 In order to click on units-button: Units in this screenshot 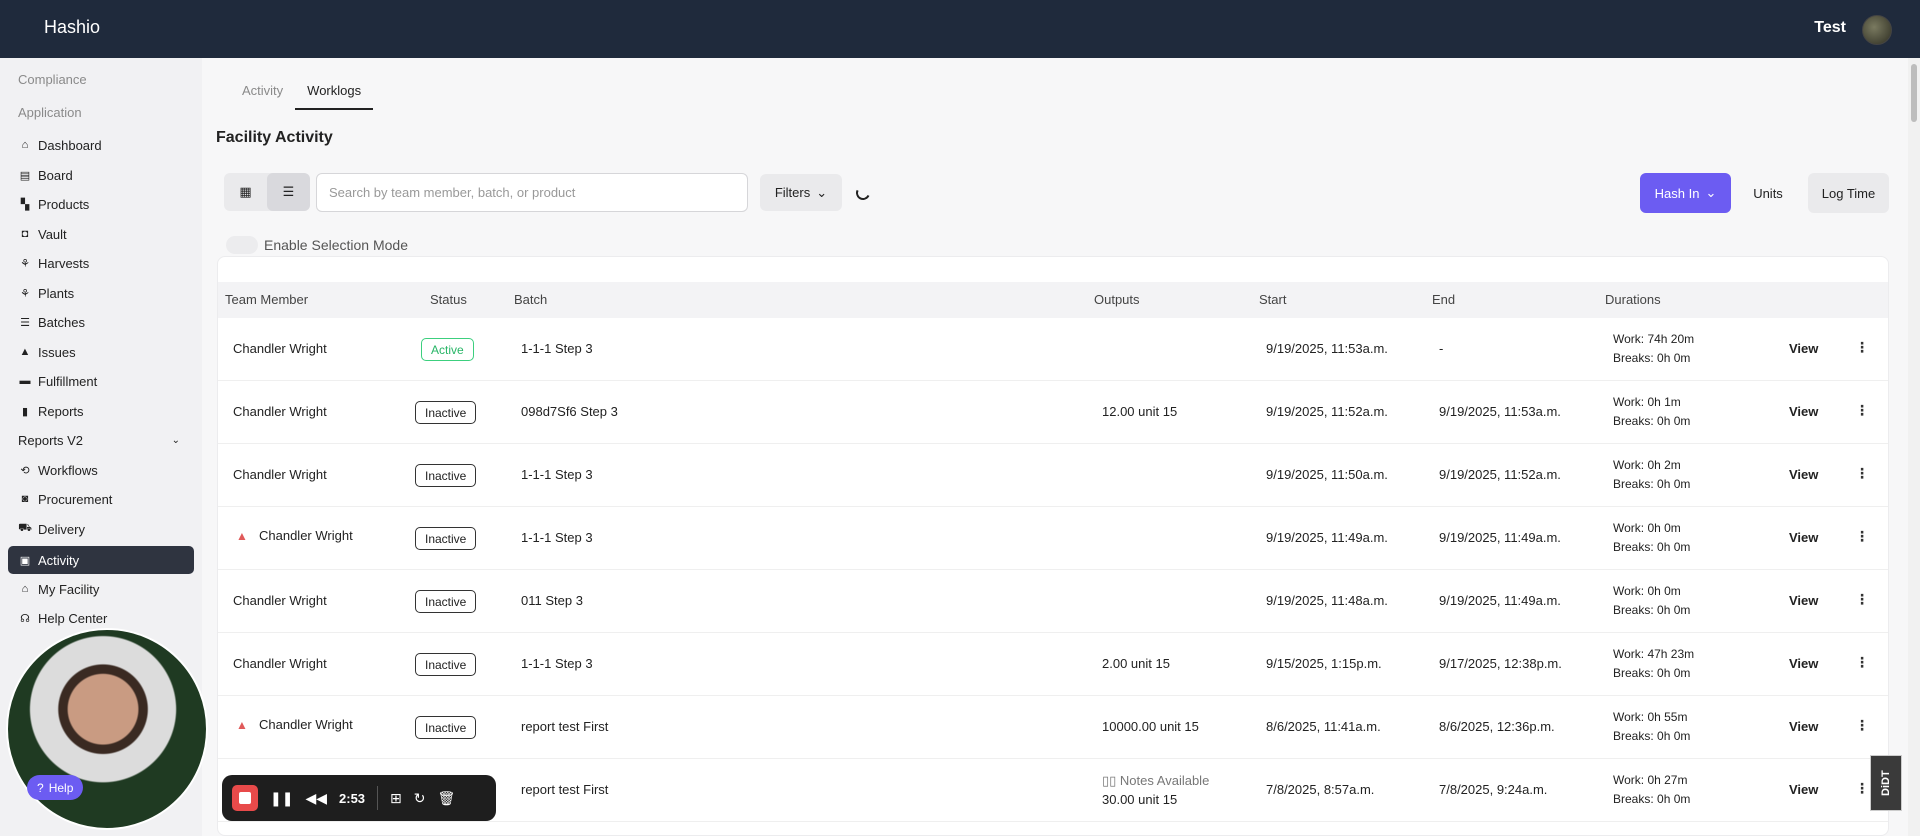, I will do `click(1768, 193)`.